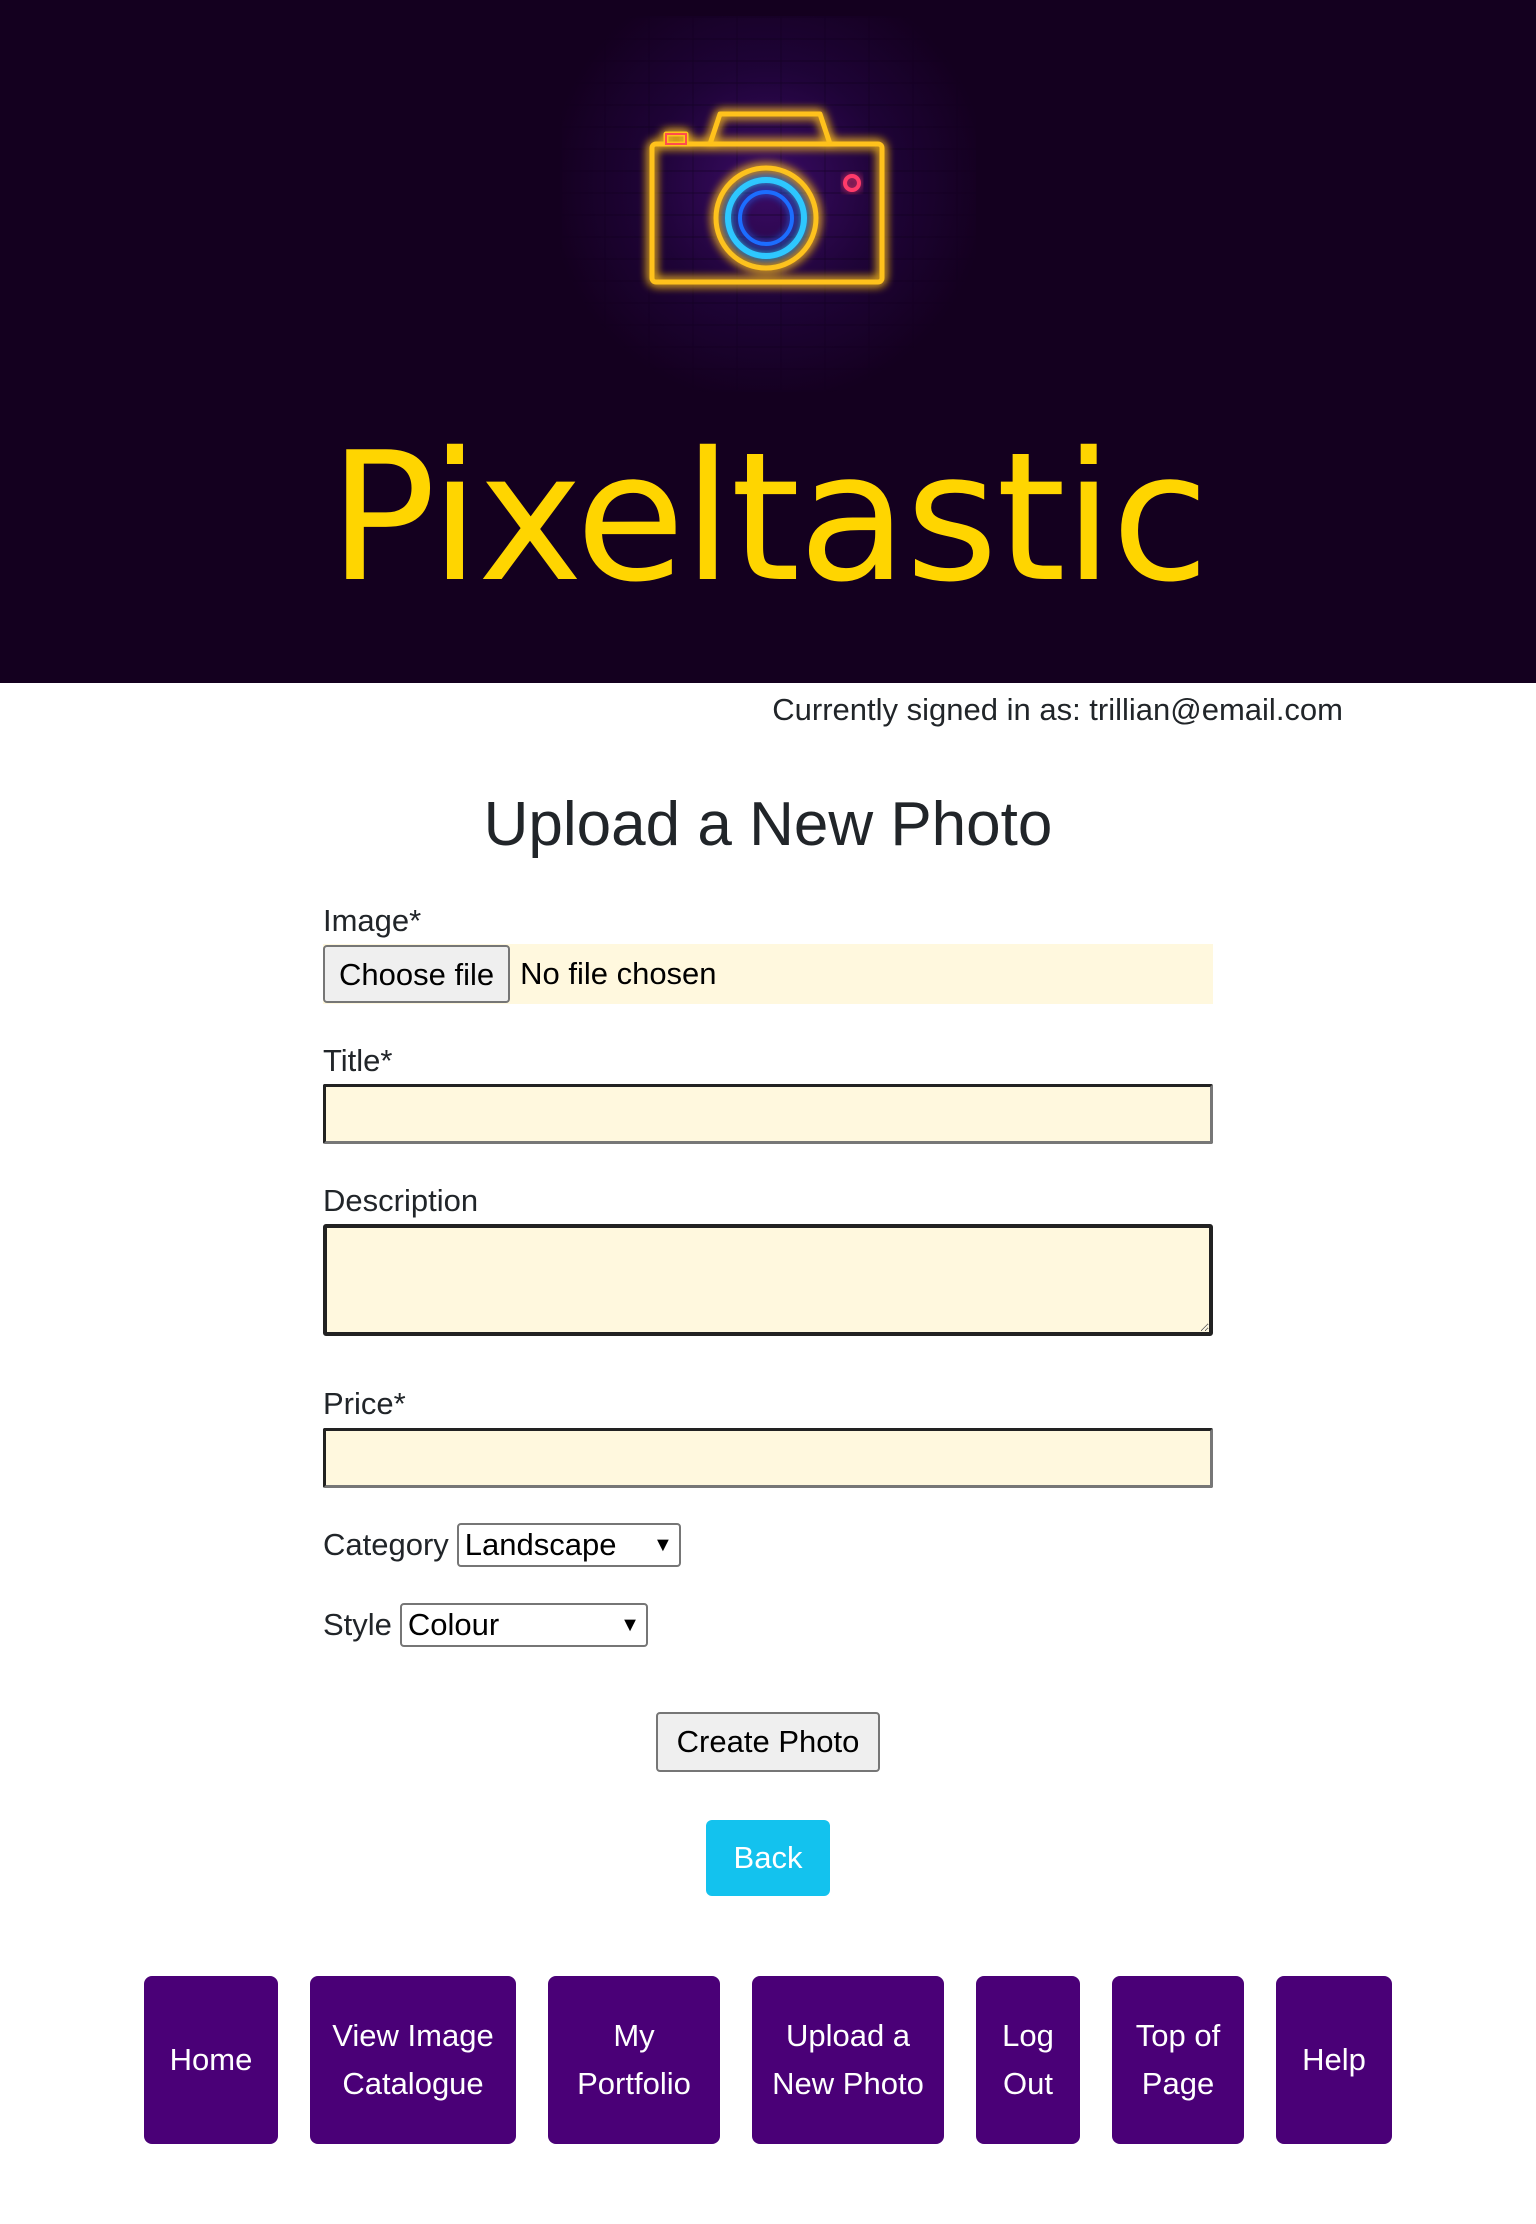 This screenshot has height=2224, width=1536. I want to click on create-photo-button: Create Photo, so click(768, 1742).